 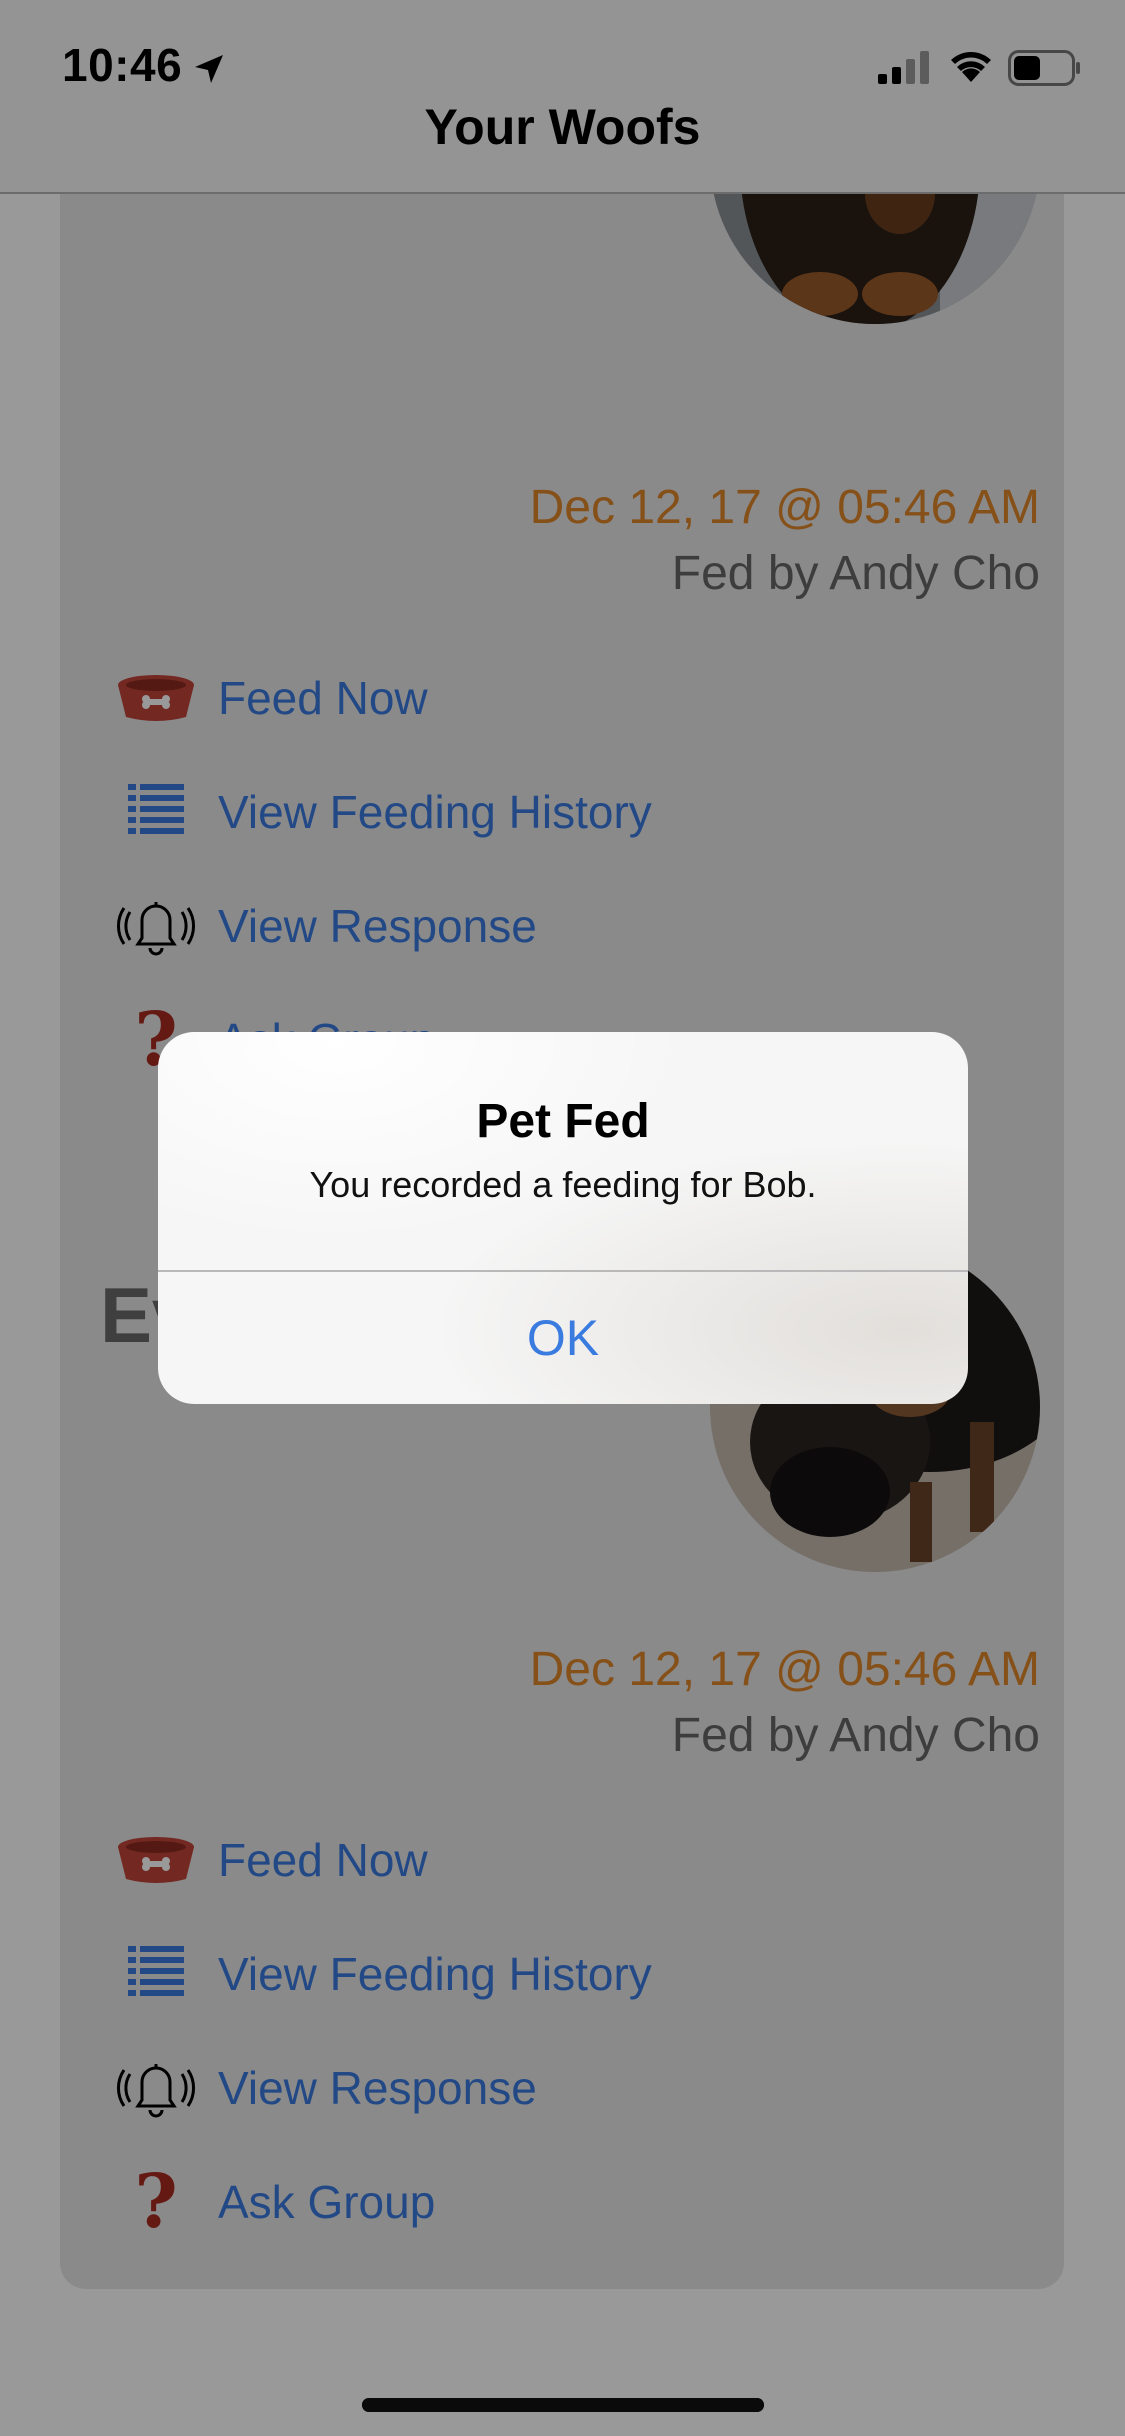 What do you see at coordinates (563, 1121) in the screenshot?
I see `alert-title: Pet Fed` at bounding box center [563, 1121].